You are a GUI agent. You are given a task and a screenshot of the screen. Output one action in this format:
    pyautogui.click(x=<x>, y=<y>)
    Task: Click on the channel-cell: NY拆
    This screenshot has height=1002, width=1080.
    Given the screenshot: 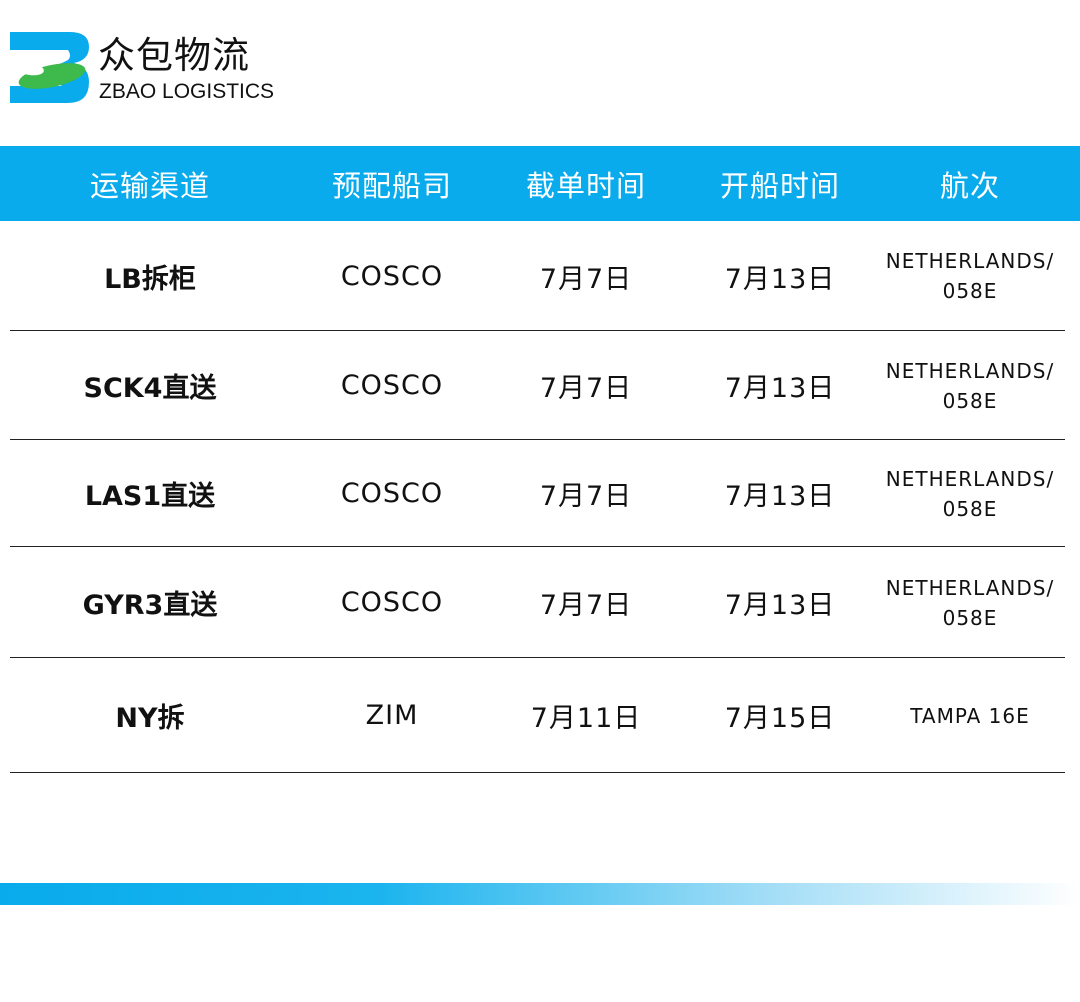 What is the action you would take?
    pyautogui.click(x=150, y=718)
    